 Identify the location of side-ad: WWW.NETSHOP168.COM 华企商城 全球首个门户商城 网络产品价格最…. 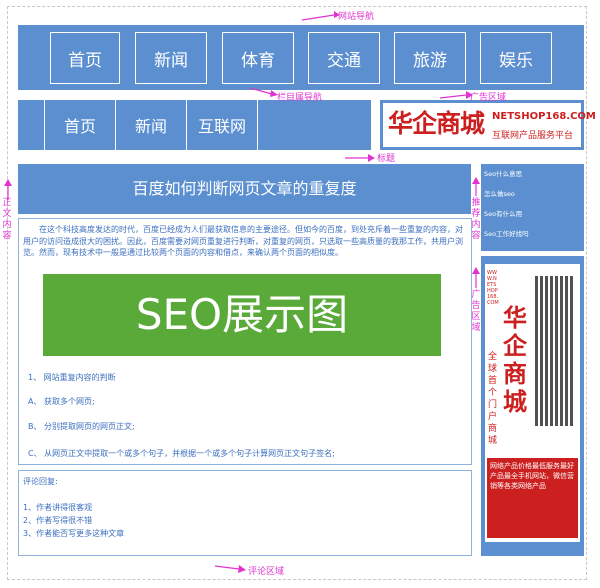
(532, 406).